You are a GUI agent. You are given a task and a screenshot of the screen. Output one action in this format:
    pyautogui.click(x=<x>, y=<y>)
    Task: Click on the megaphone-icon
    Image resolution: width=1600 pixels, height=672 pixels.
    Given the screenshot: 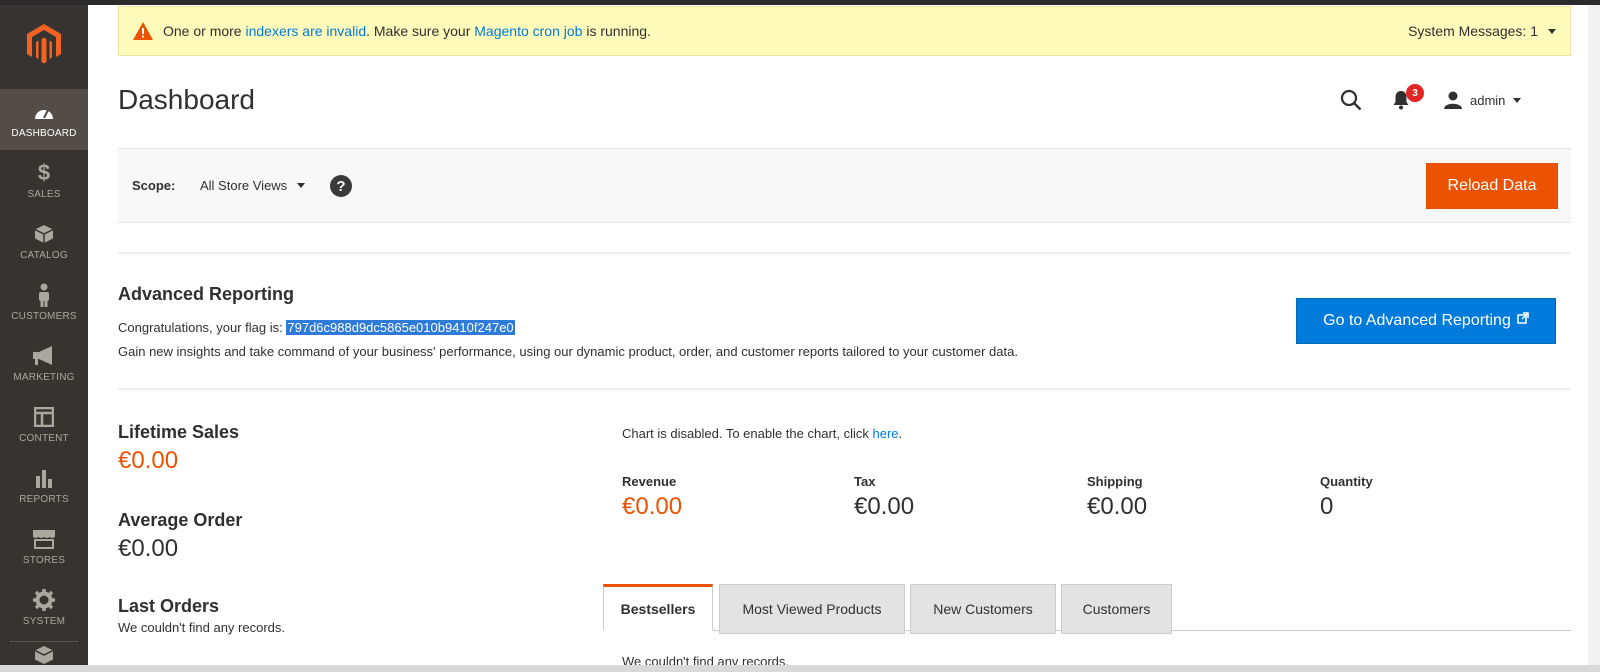 What is the action you would take?
    pyautogui.click(x=44, y=356)
    